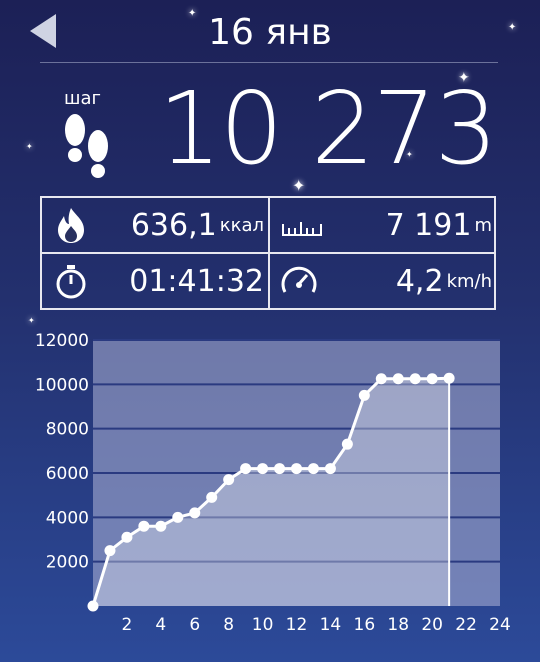 The width and height of the screenshot is (540, 662). I want to click on y-tick-label: 12000, so click(62, 341).